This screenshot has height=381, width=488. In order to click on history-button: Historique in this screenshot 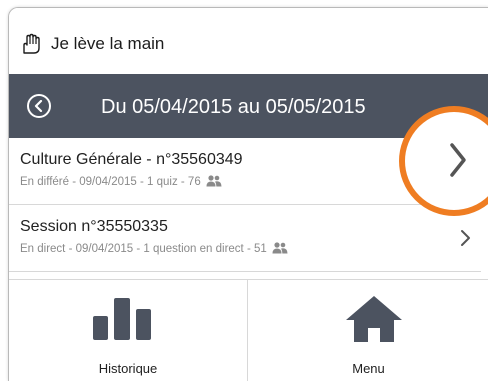, I will do `click(128, 330)`.